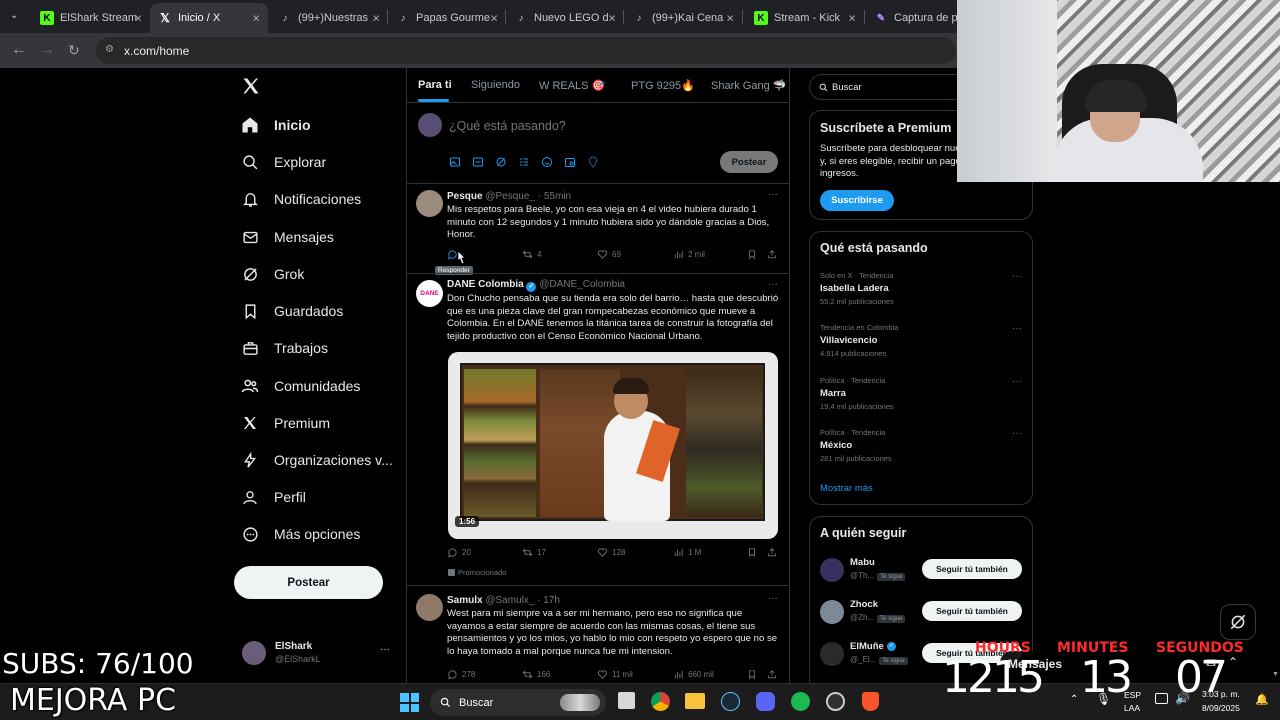 The image size is (1280, 720). What do you see at coordinates (615, 674) in the screenshot?
I see `like-button: 11 mil` at bounding box center [615, 674].